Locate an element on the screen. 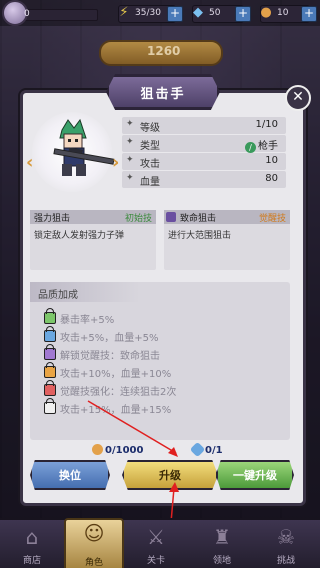  skill-card-initial: 强力狙击 初始技 锁定敌人发射强力子弹 is located at coordinates (93, 240).